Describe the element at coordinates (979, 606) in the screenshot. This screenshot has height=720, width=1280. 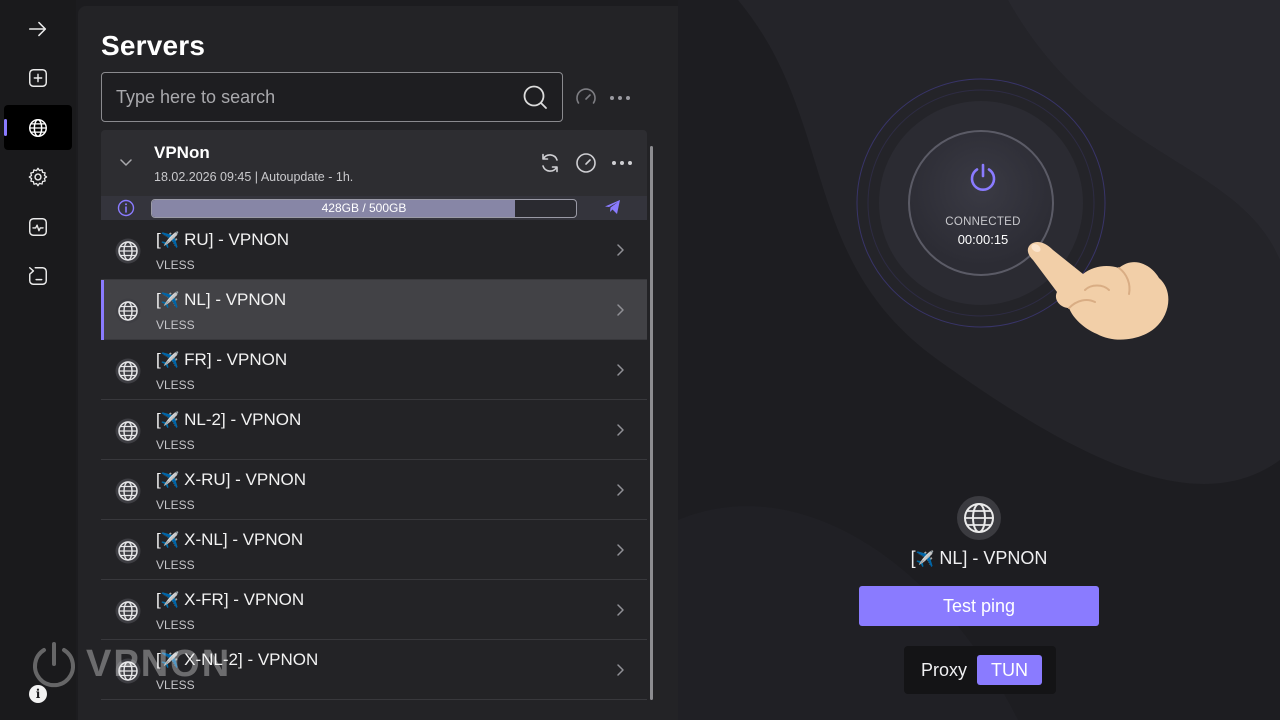
I see `test-ping-button: Test ping` at that location.